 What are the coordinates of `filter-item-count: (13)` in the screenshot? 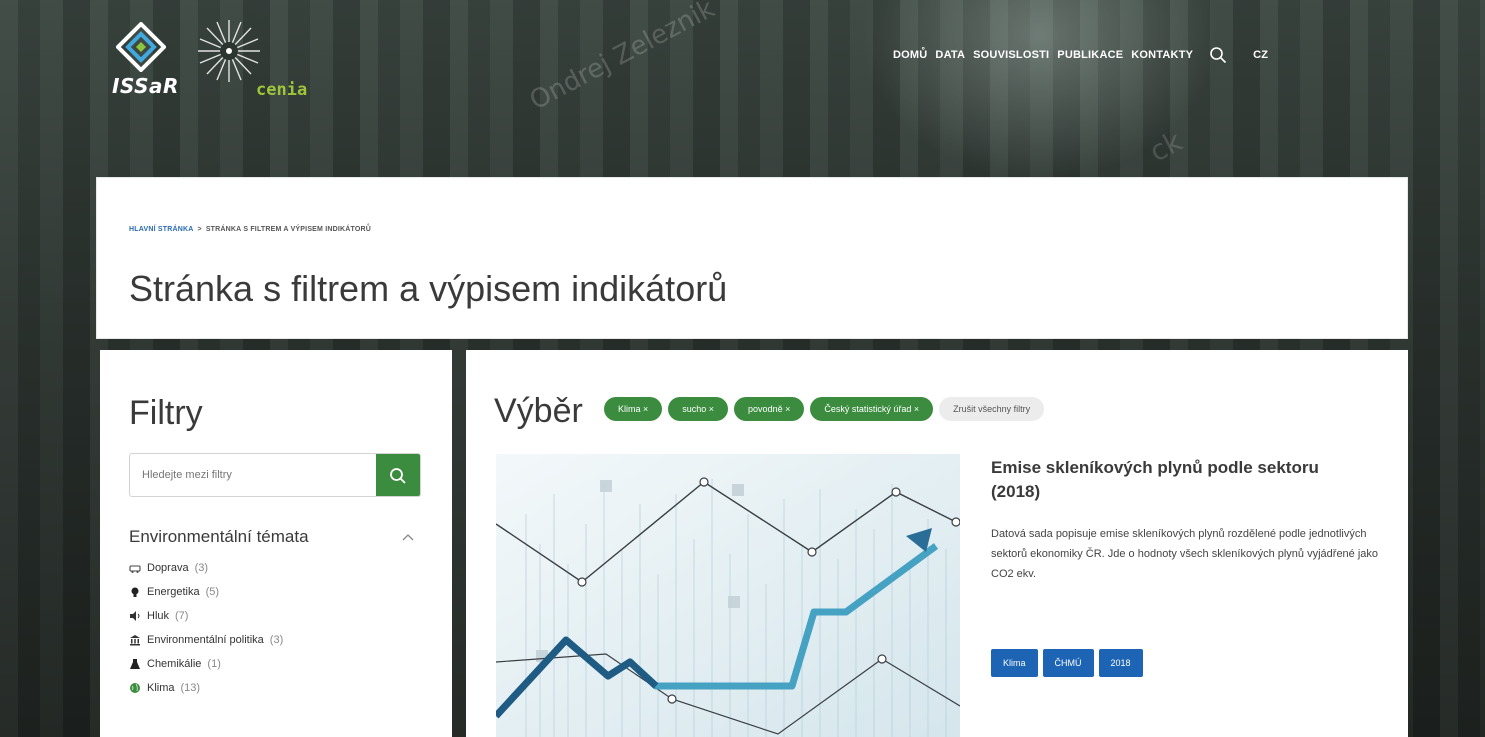 It's located at (190, 688).